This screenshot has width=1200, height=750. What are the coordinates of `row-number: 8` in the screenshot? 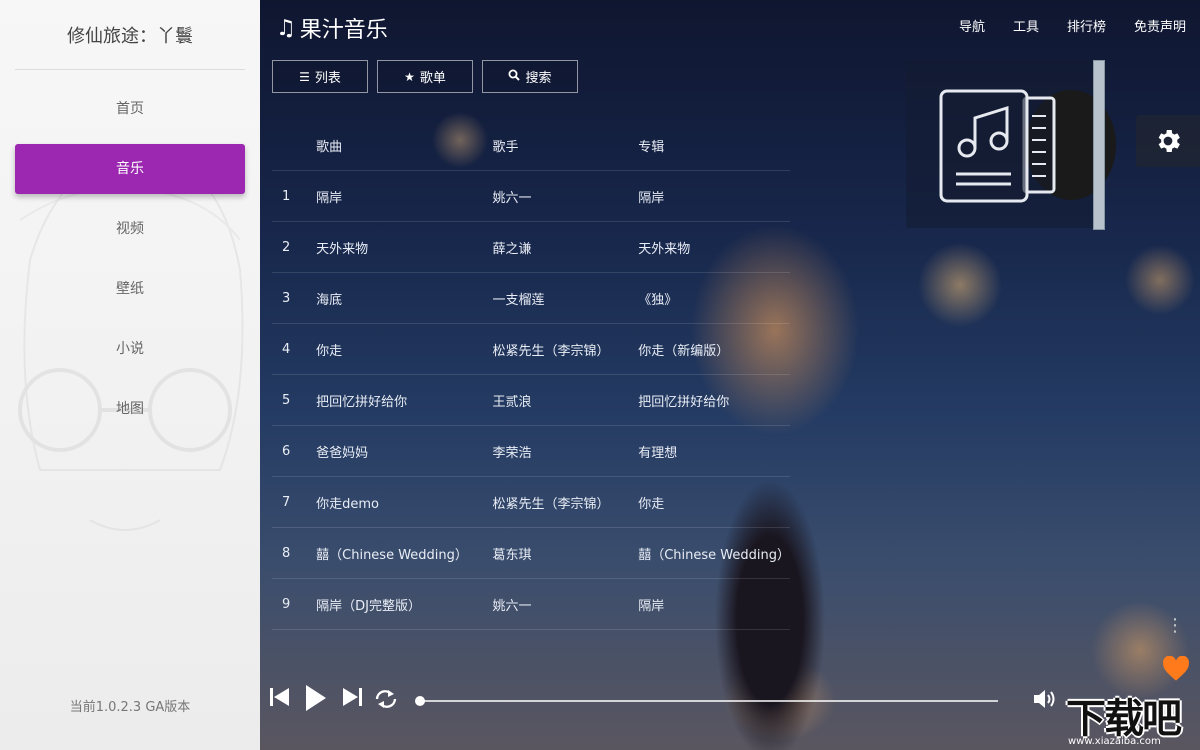 It's located at (294, 553).